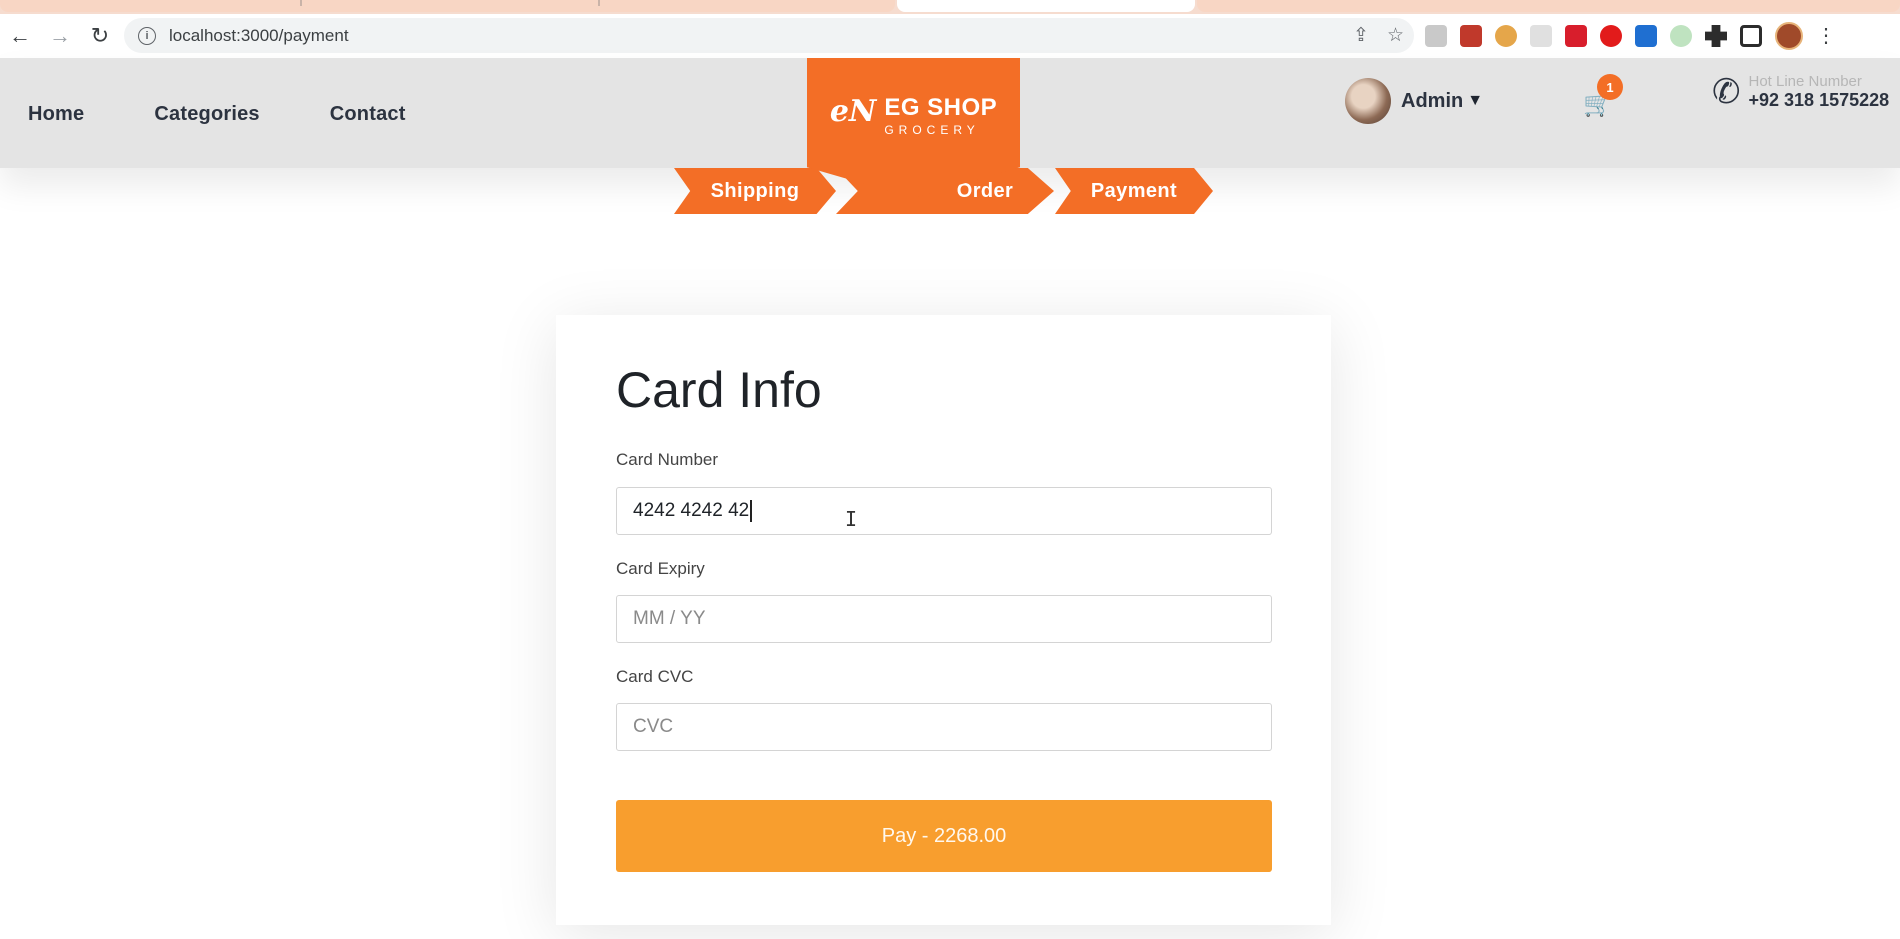 This screenshot has height=939, width=1900. Describe the element at coordinates (1368, 101) in the screenshot. I see `avatar` at that location.